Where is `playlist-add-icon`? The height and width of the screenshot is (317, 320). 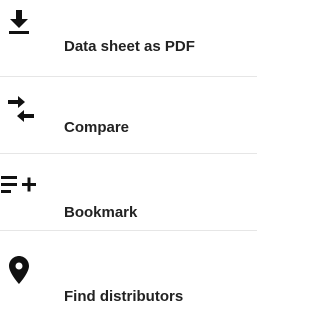 playlist-add-icon is located at coordinates (19, 186).